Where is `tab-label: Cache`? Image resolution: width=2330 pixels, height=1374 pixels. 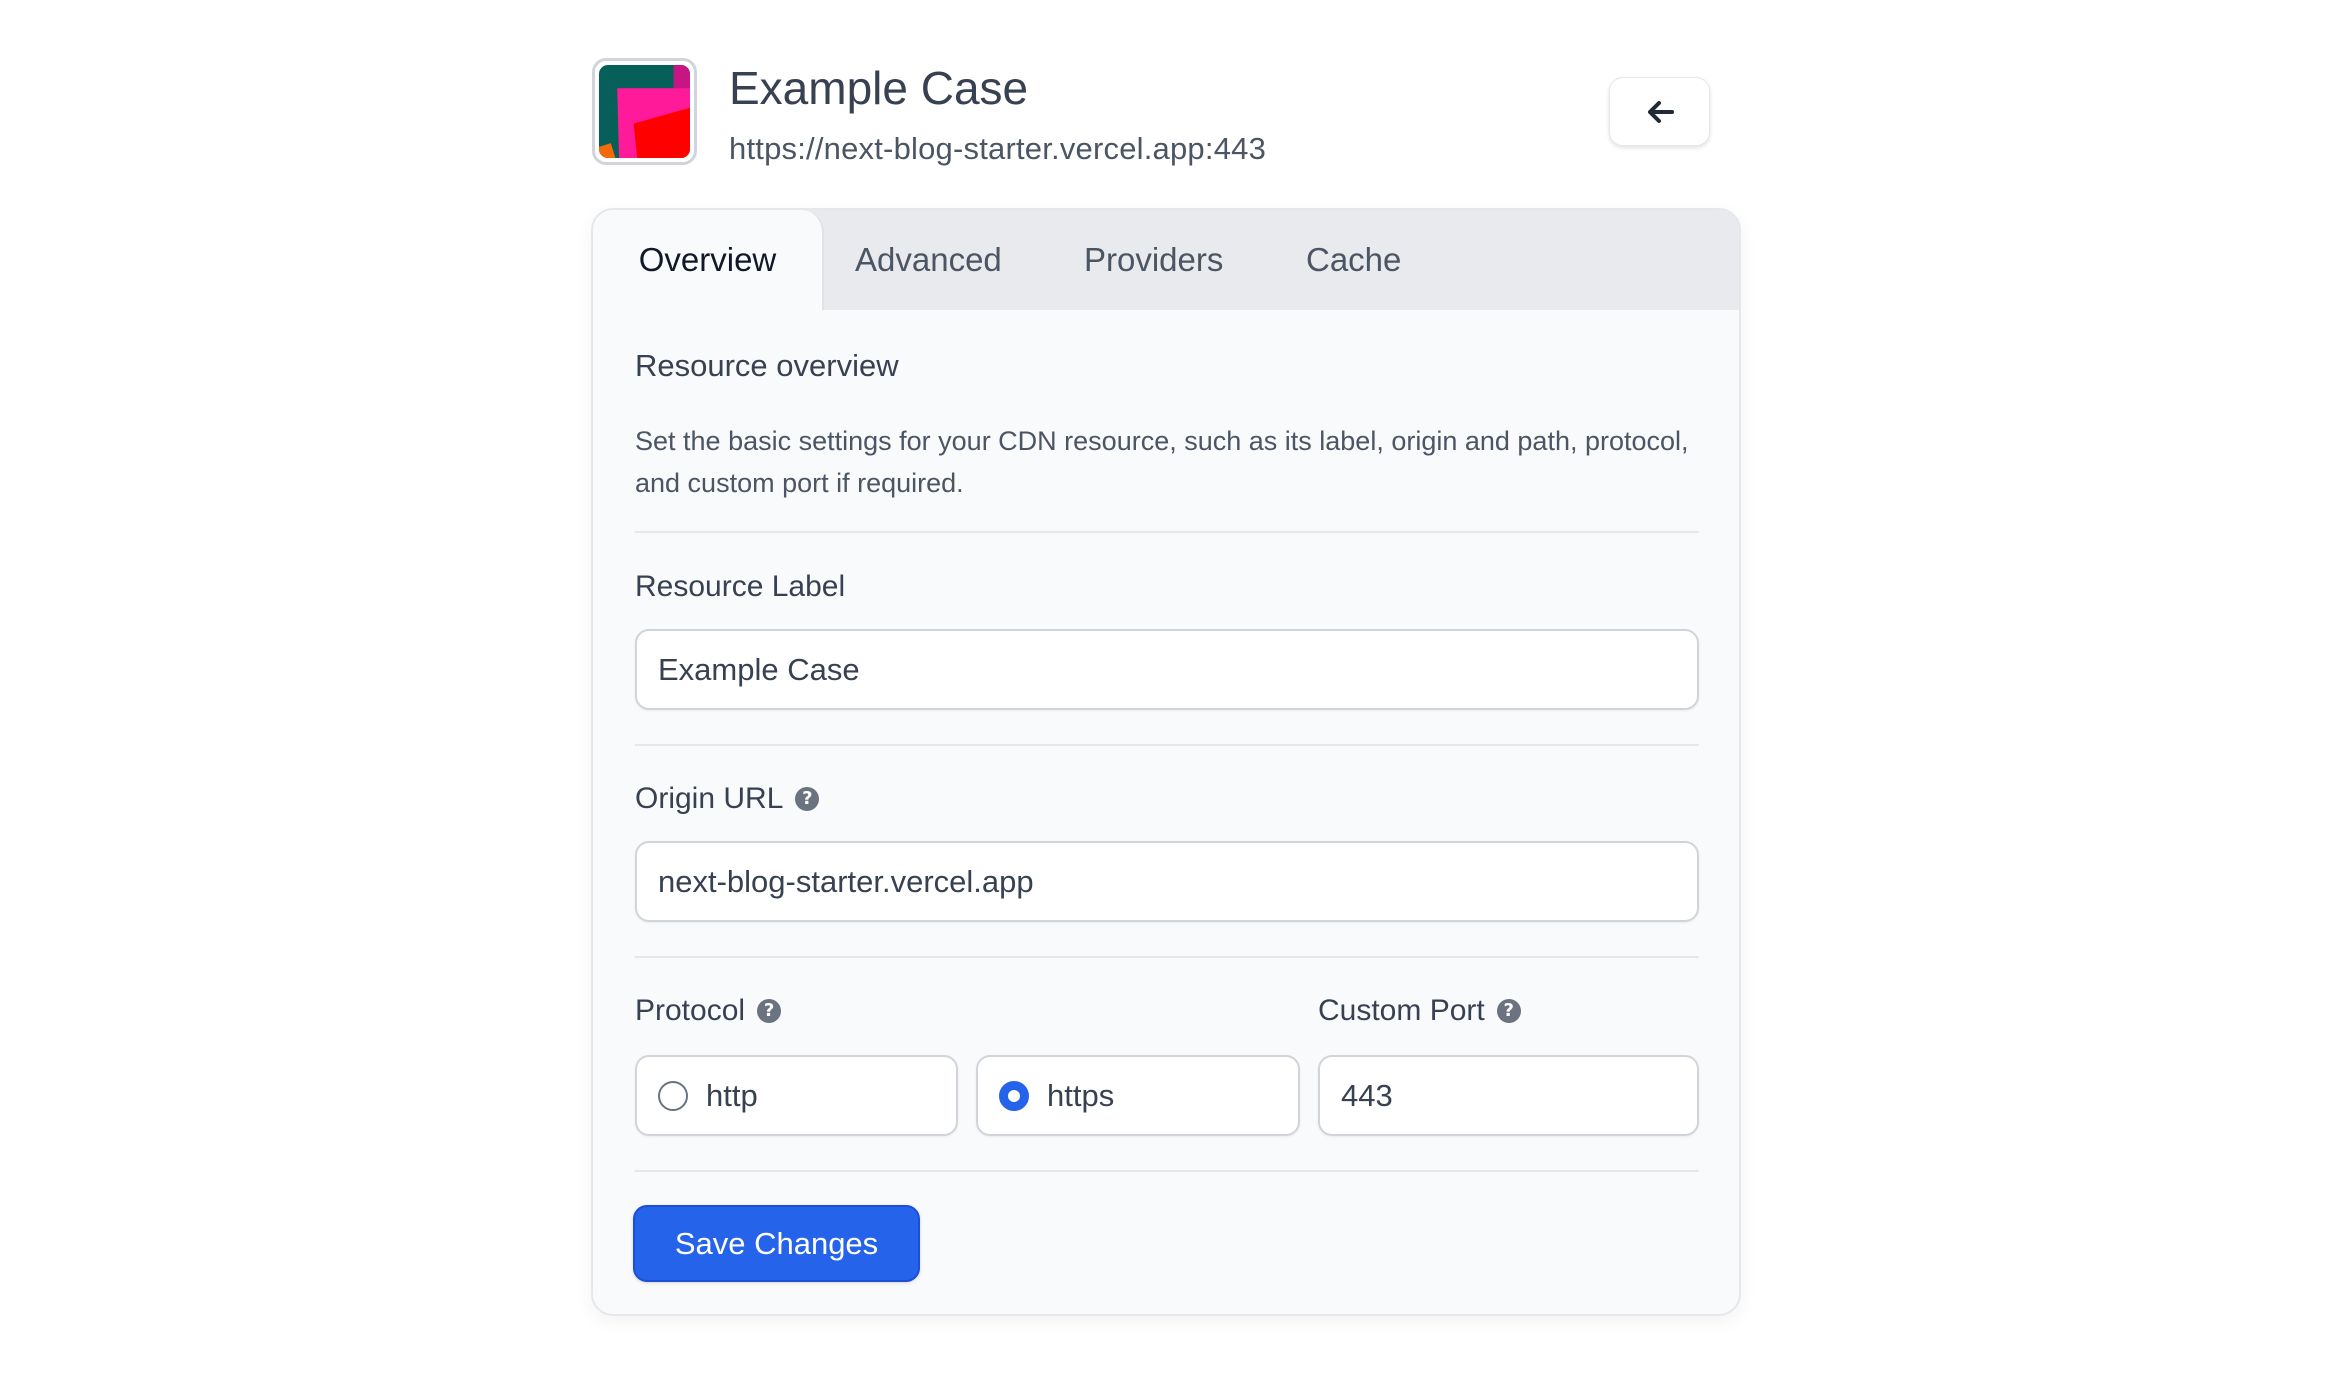 tab-label: Cache is located at coordinates (1354, 259).